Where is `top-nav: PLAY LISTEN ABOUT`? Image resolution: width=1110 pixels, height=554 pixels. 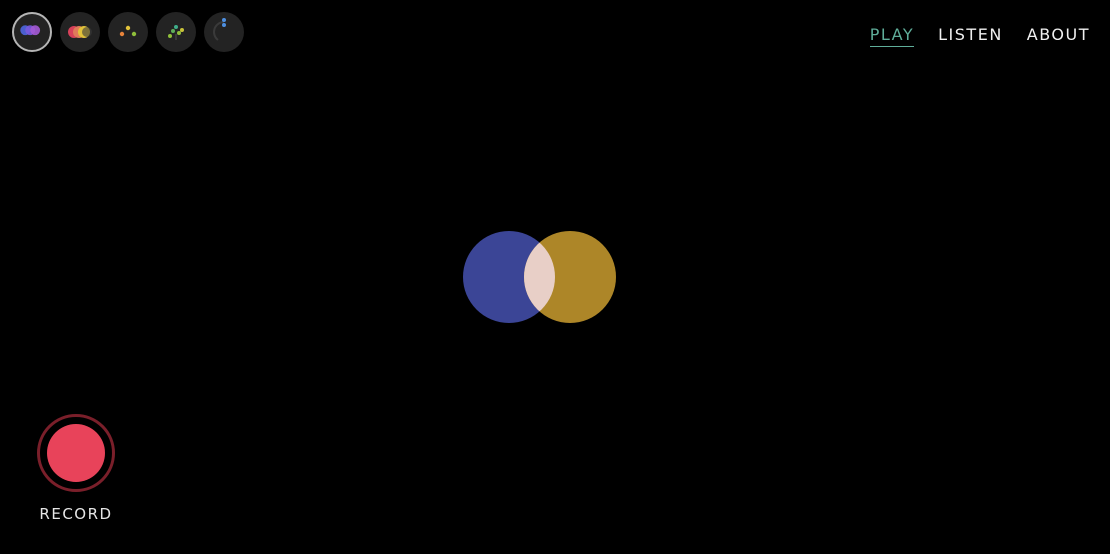
top-nav: PLAY LISTEN ABOUT is located at coordinates (968, 36).